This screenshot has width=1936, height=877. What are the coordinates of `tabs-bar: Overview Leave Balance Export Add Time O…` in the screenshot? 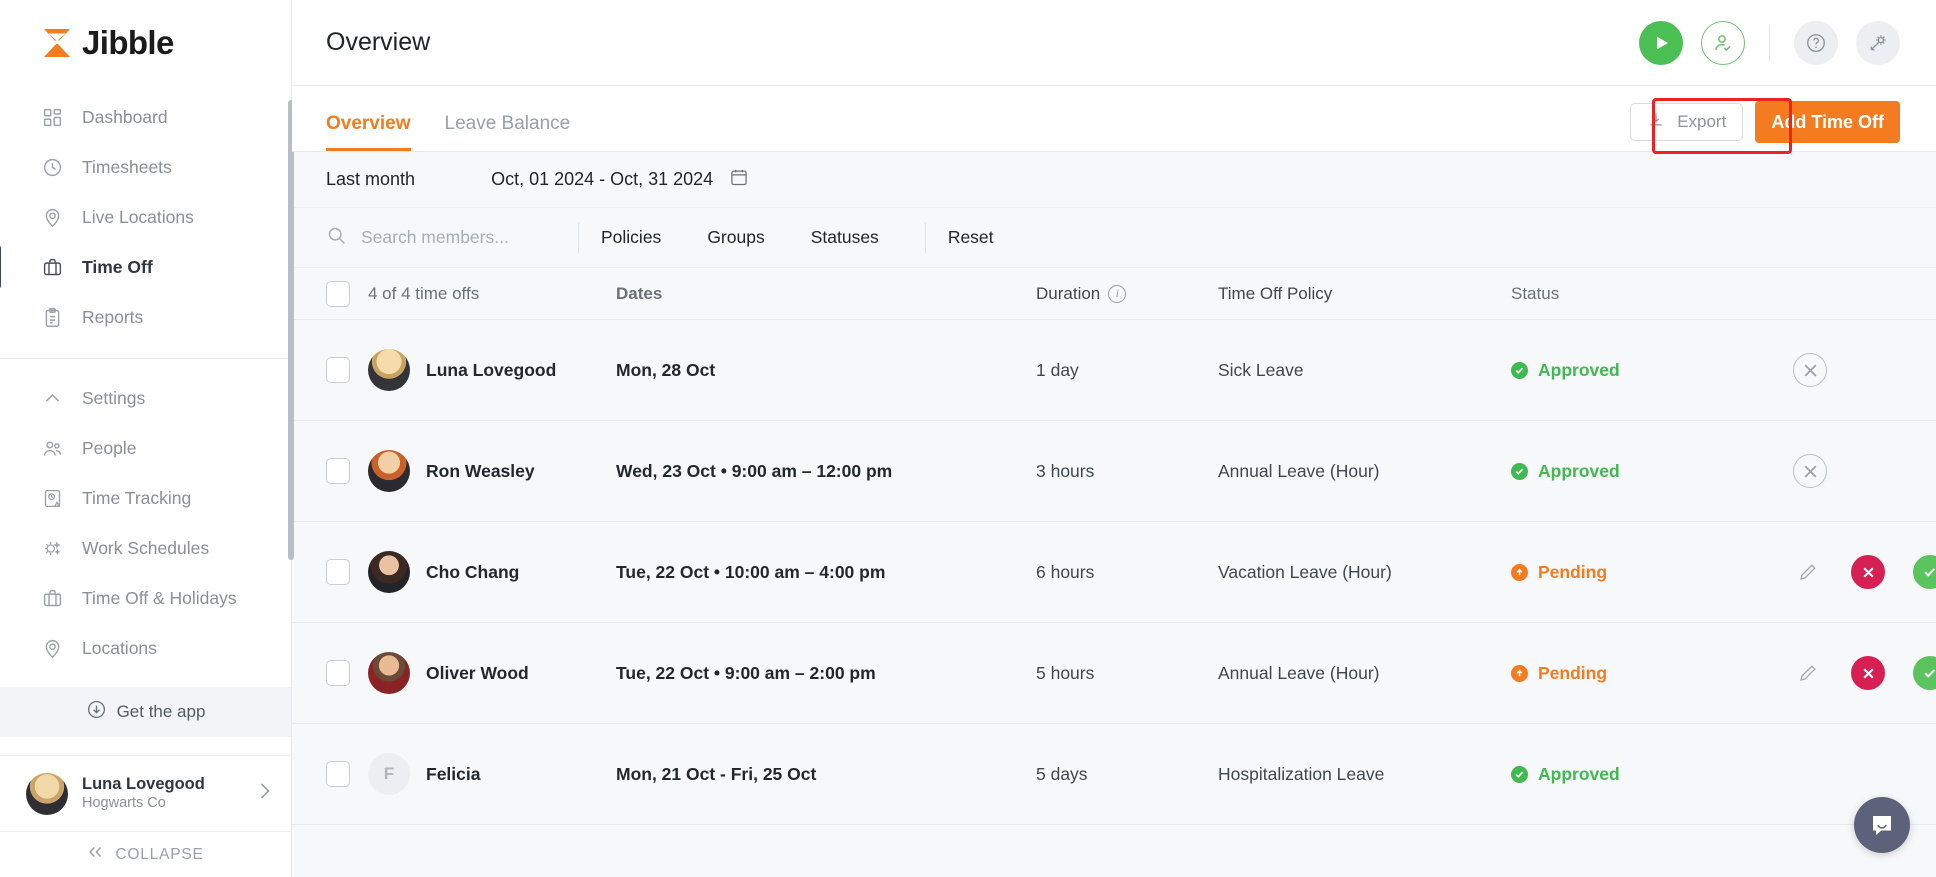 It's located at (1114, 119).